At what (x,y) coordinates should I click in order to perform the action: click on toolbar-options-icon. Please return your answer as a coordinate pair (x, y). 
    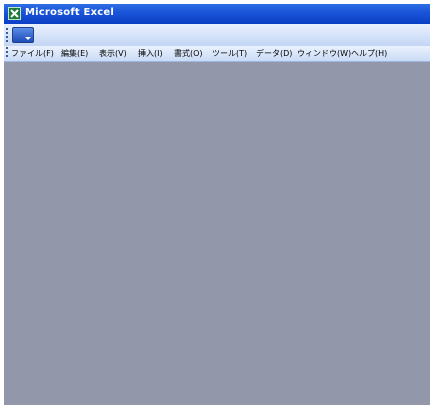
    Looking at the image, I should click on (28, 38).